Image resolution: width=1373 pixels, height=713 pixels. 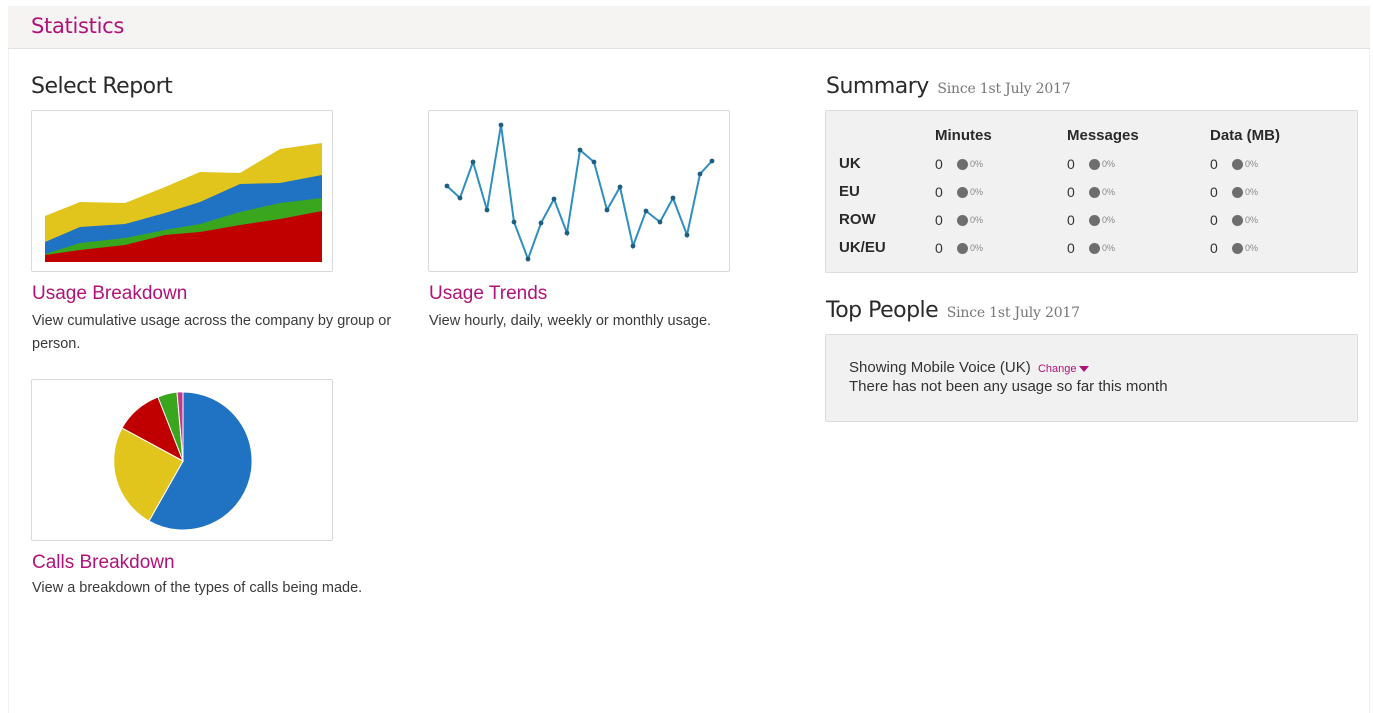 I want to click on cell-eu-data: 0 0%, so click(x=1234, y=192).